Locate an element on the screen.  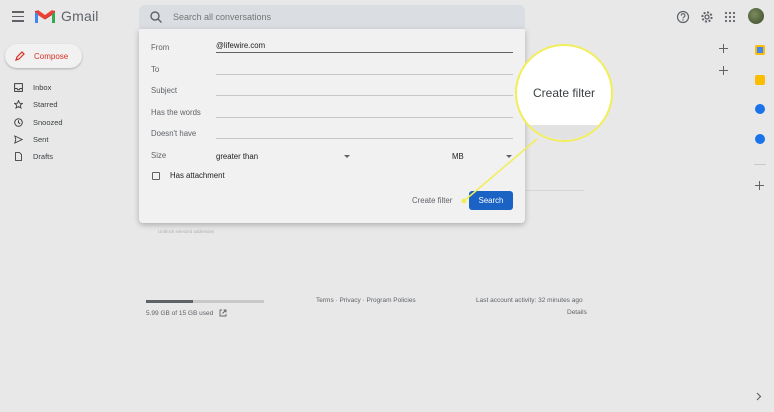
has-attachment-label: Has attachment is located at coordinates (197, 175).